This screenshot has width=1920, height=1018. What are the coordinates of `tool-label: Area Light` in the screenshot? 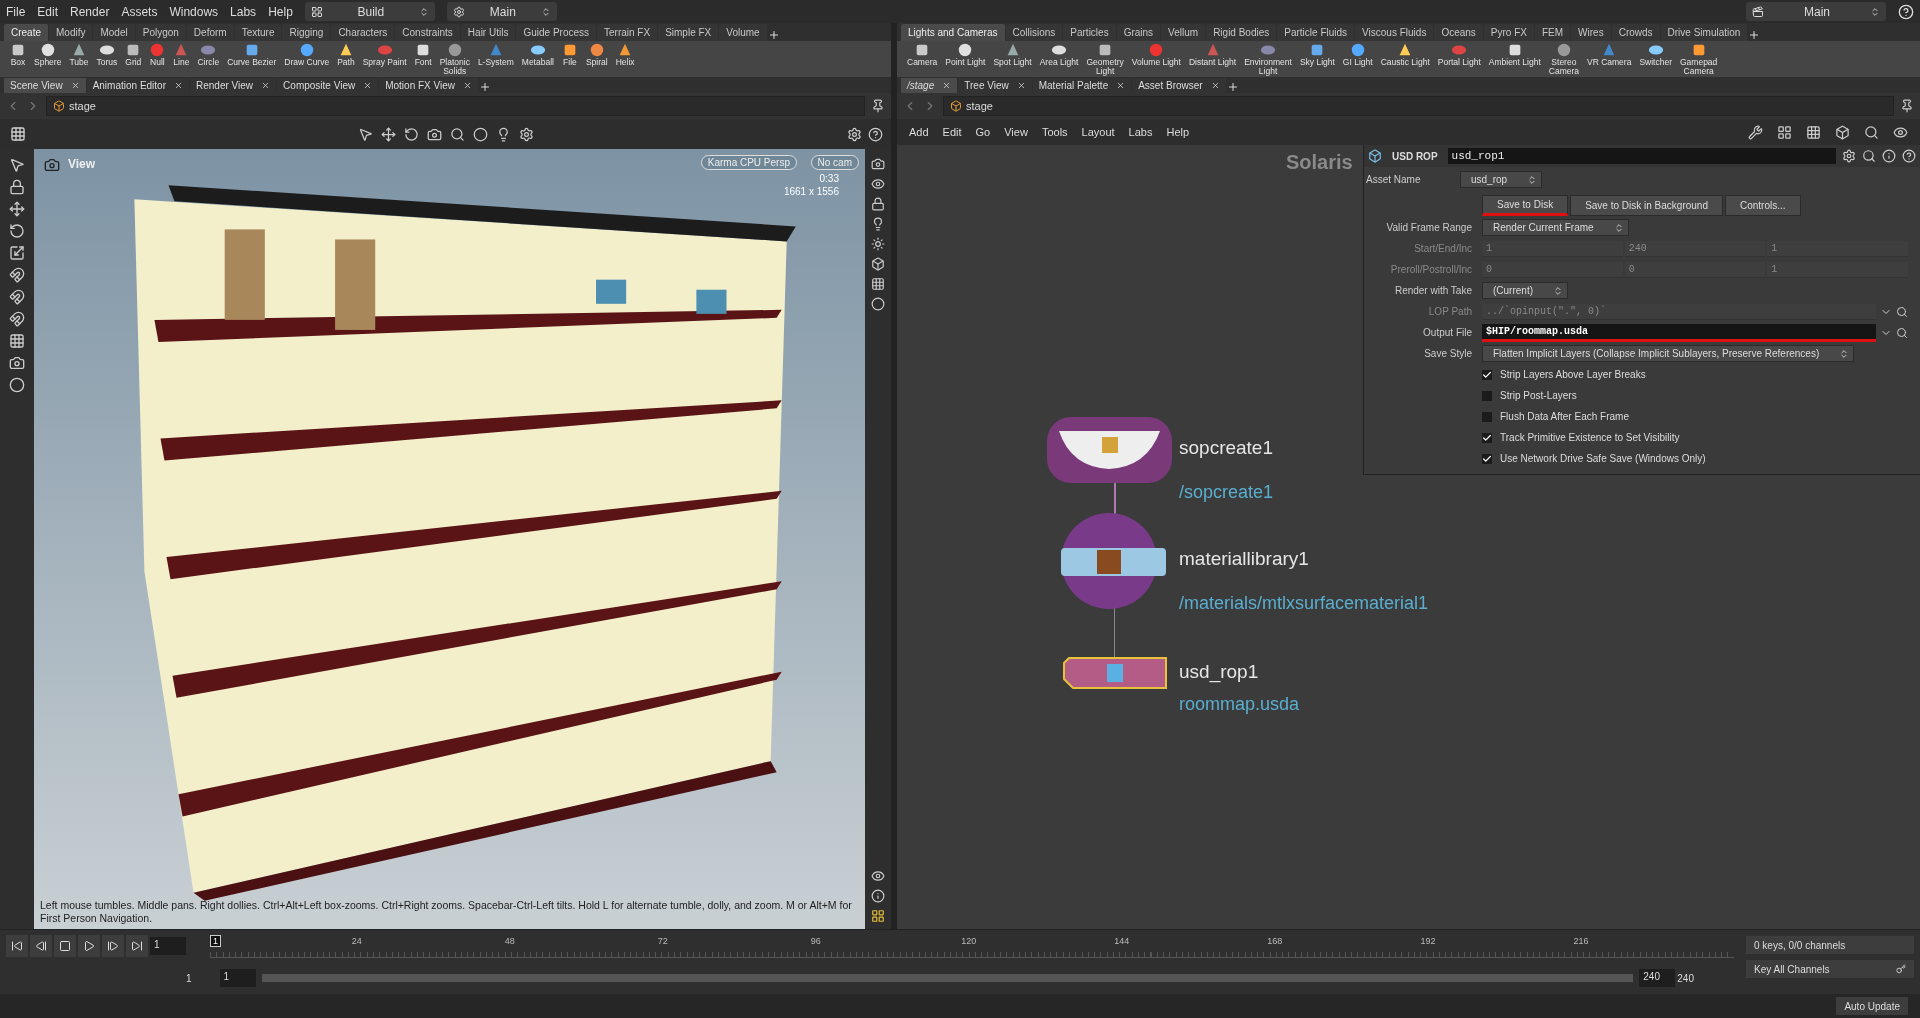 It's located at (1059, 62).